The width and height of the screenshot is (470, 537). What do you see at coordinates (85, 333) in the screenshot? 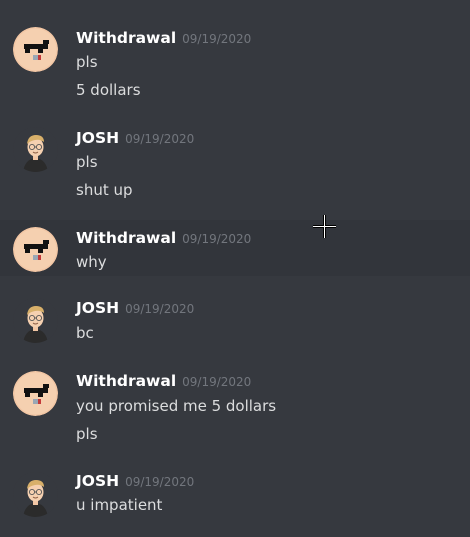
I see `message-text: bc` at bounding box center [85, 333].